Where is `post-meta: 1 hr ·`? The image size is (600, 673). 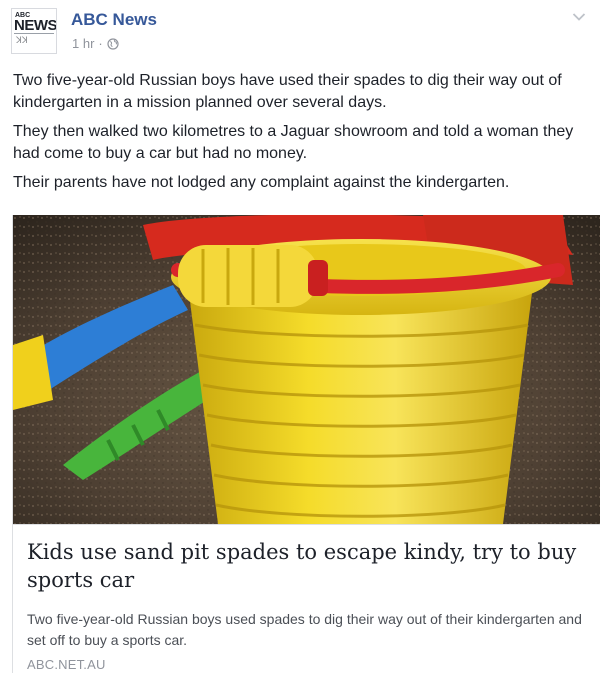 post-meta: 1 hr · is located at coordinates (95, 43).